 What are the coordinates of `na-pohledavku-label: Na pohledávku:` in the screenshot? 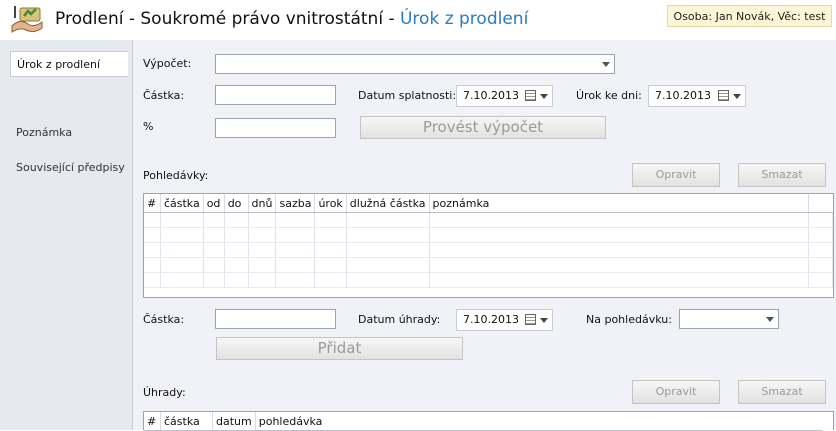 It's located at (629, 319).